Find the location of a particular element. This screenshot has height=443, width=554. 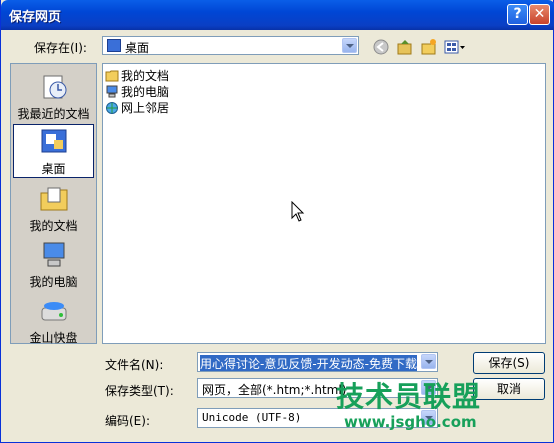

list-item-label: 我的电脑 is located at coordinates (145, 92).